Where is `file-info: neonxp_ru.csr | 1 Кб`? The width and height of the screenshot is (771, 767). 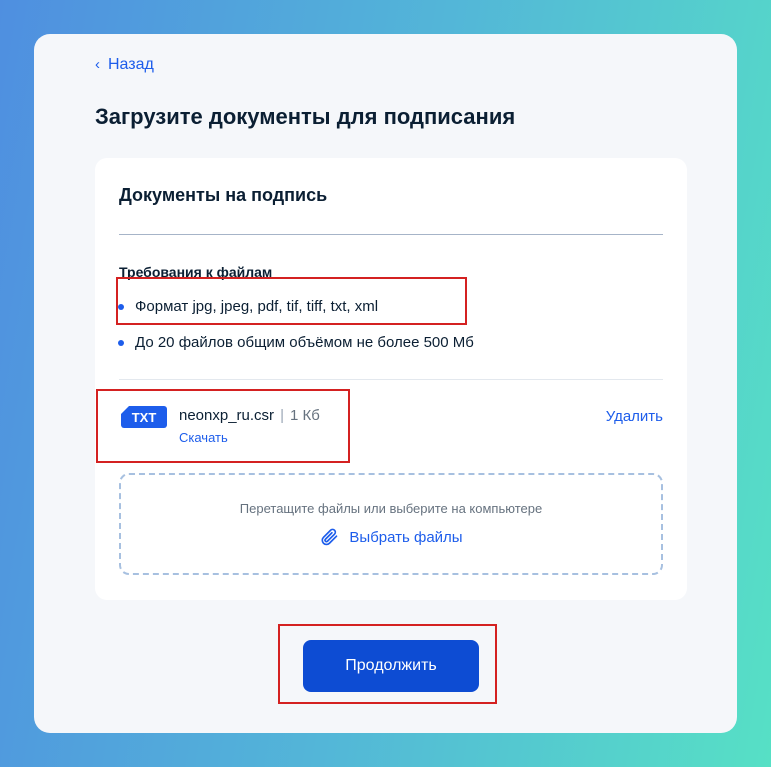 file-info: neonxp_ru.csr | 1 Кб is located at coordinates (249, 415).